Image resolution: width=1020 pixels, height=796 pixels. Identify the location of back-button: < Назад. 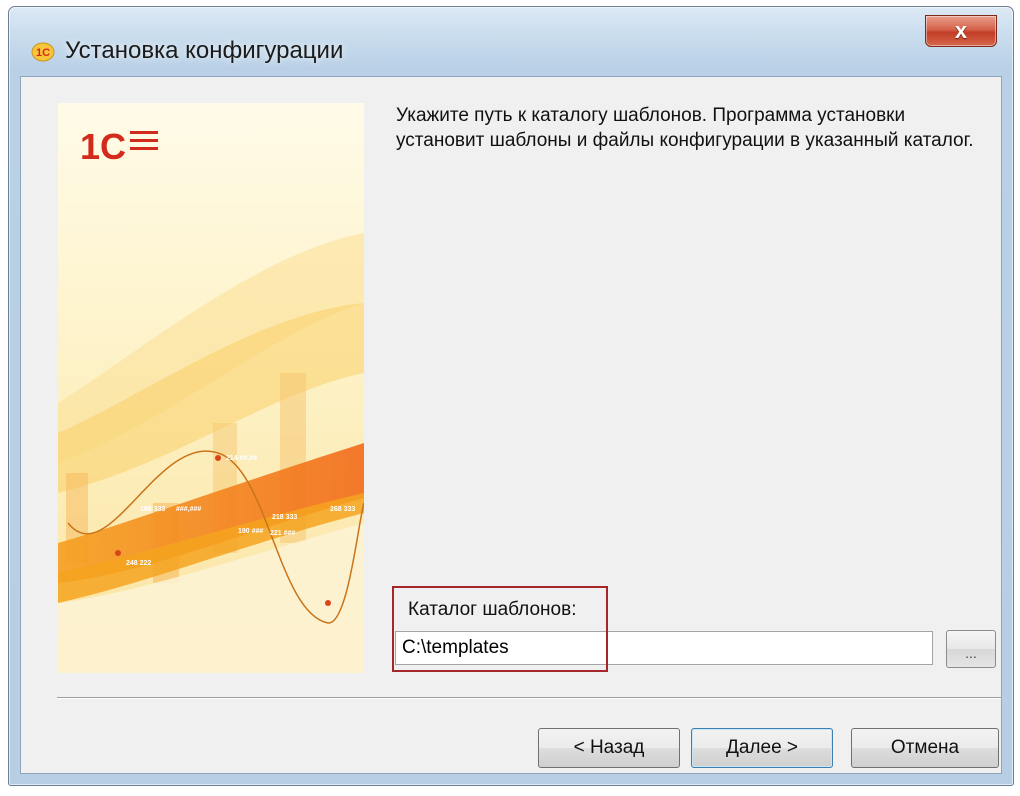
(609, 748).